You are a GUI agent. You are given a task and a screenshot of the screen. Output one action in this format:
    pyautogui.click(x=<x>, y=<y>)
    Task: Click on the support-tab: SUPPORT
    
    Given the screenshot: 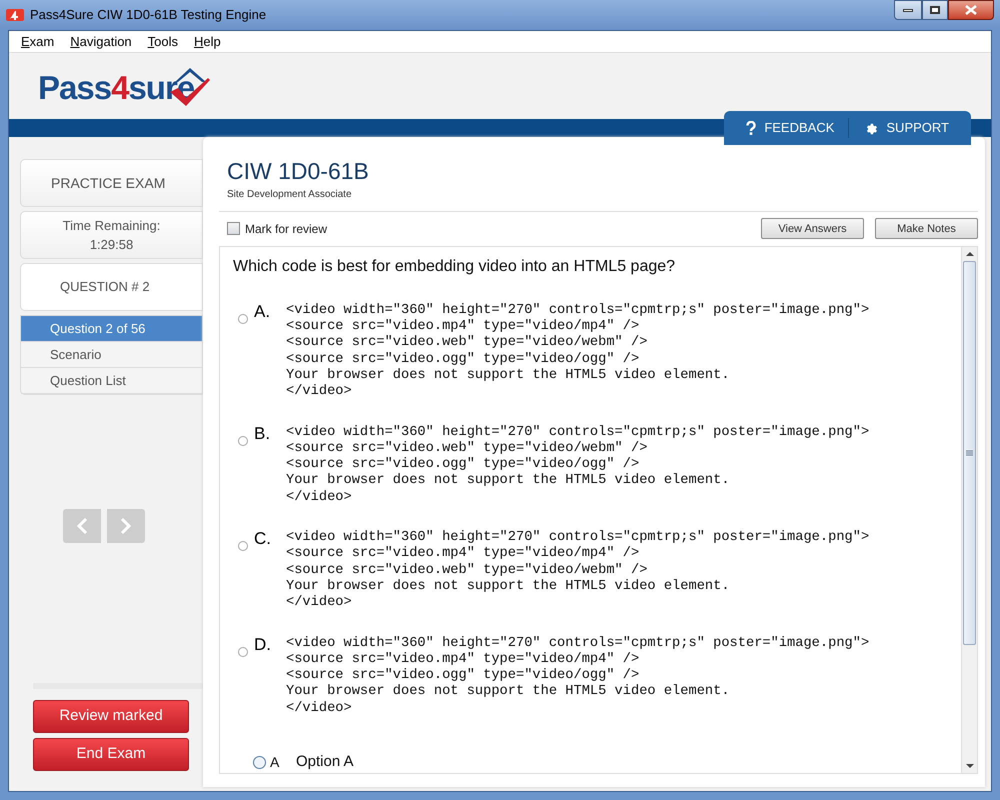 What is the action you would take?
    pyautogui.click(x=902, y=128)
    